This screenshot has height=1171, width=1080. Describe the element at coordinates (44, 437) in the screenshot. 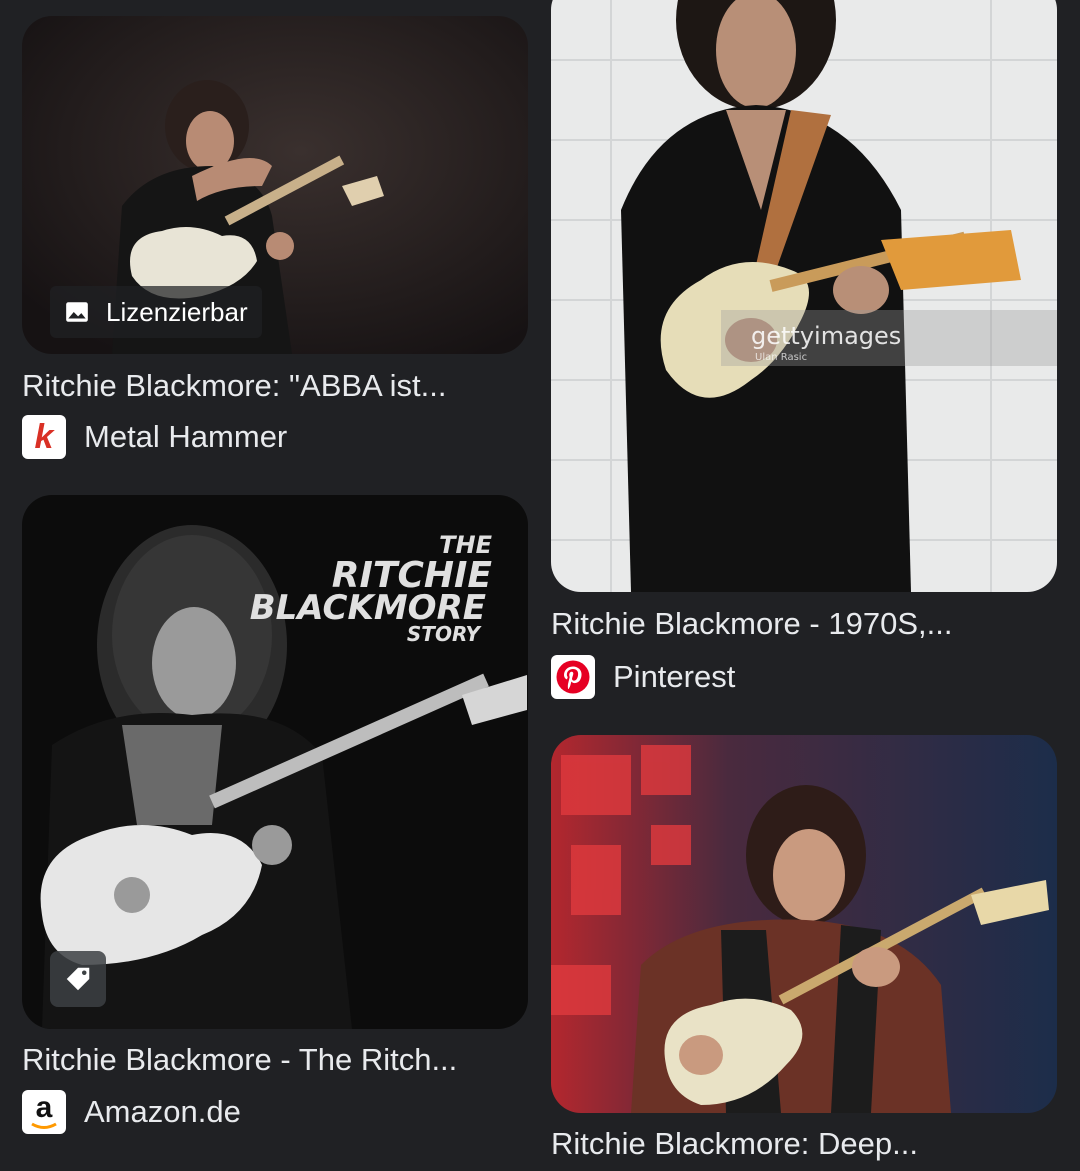

I see `metal-hammer-logo-icon: k` at that location.